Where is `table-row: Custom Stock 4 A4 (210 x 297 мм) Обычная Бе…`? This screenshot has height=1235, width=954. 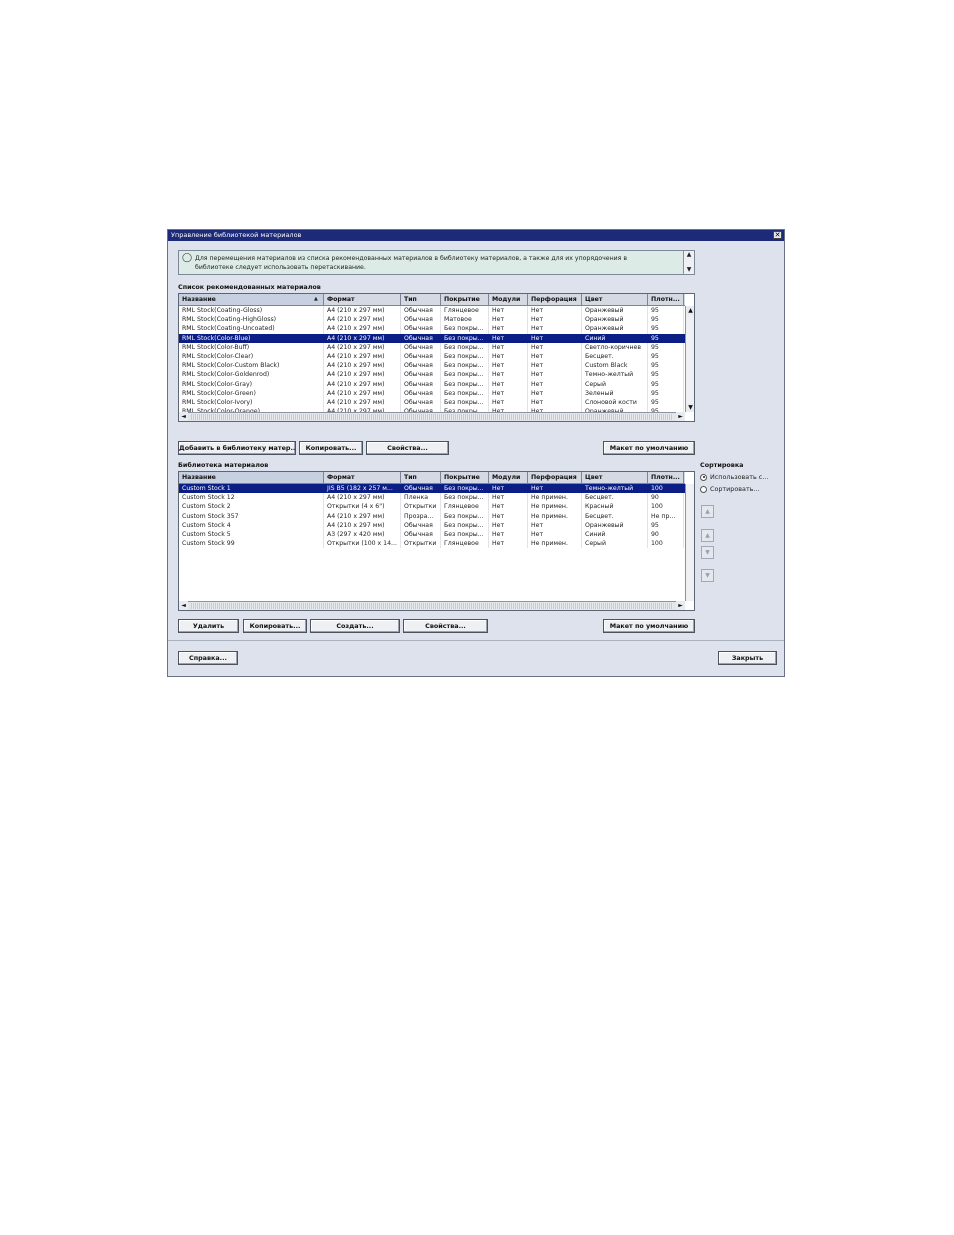 table-row: Custom Stock 4 A4 (210 x 297 мм) Обычная Бе… is located at coordinates (432, 525).